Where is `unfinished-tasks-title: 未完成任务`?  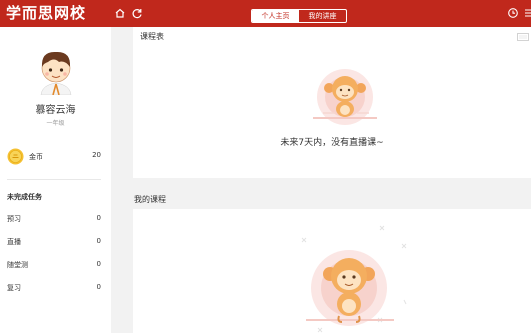 unfinished-tasks-title: 未完成任务 is located at coordinates (24, 197).